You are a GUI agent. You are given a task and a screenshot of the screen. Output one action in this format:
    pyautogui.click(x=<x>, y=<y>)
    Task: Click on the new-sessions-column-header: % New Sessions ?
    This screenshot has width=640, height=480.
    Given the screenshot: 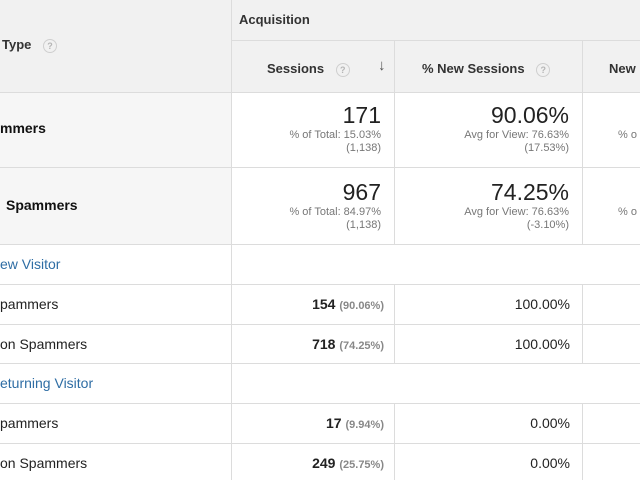 What is the action you would take?
    pyautogui.click(x=486, y=69)
    